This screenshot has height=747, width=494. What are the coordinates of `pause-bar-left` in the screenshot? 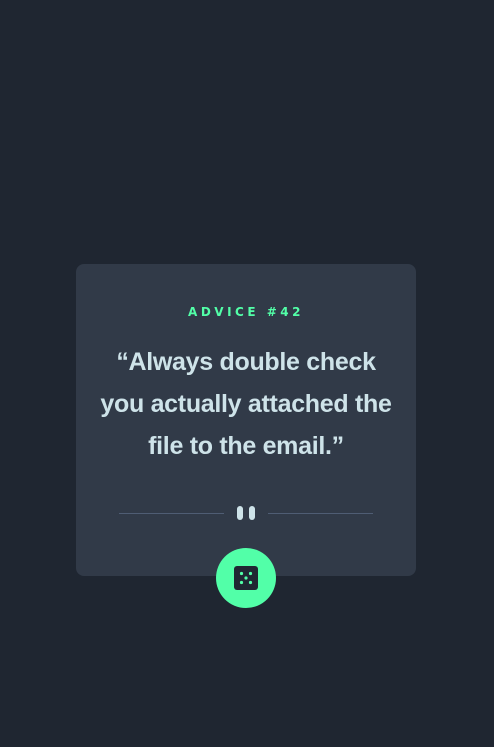 It's located at (240, 513).